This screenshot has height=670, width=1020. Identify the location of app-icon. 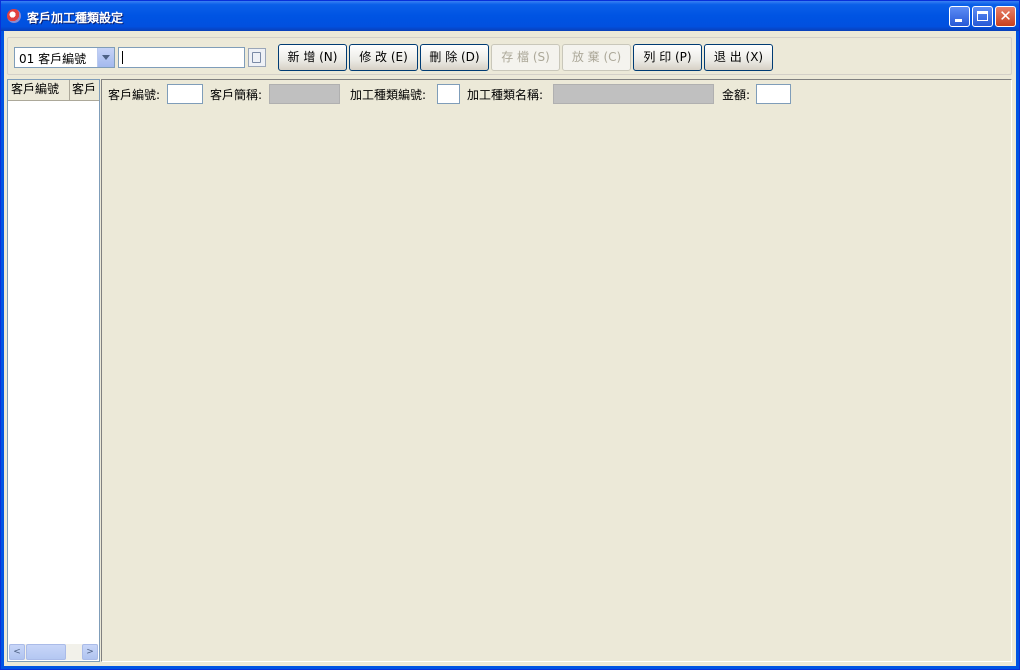
(14, 16).